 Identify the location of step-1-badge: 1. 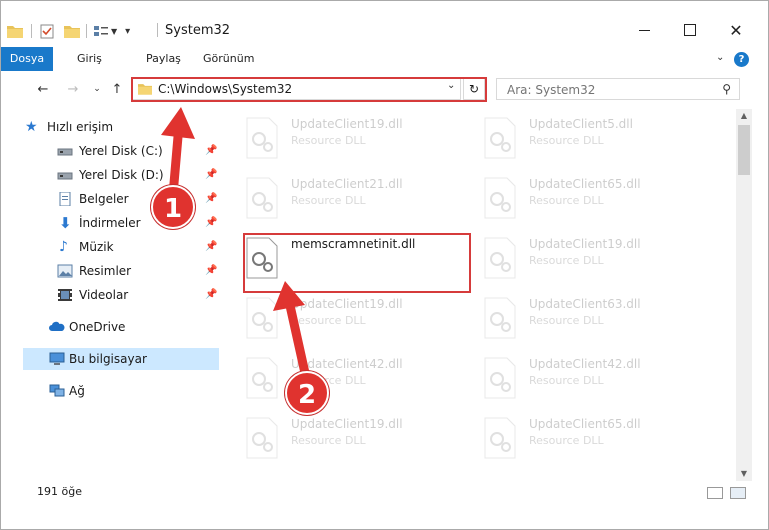
(173, 207).